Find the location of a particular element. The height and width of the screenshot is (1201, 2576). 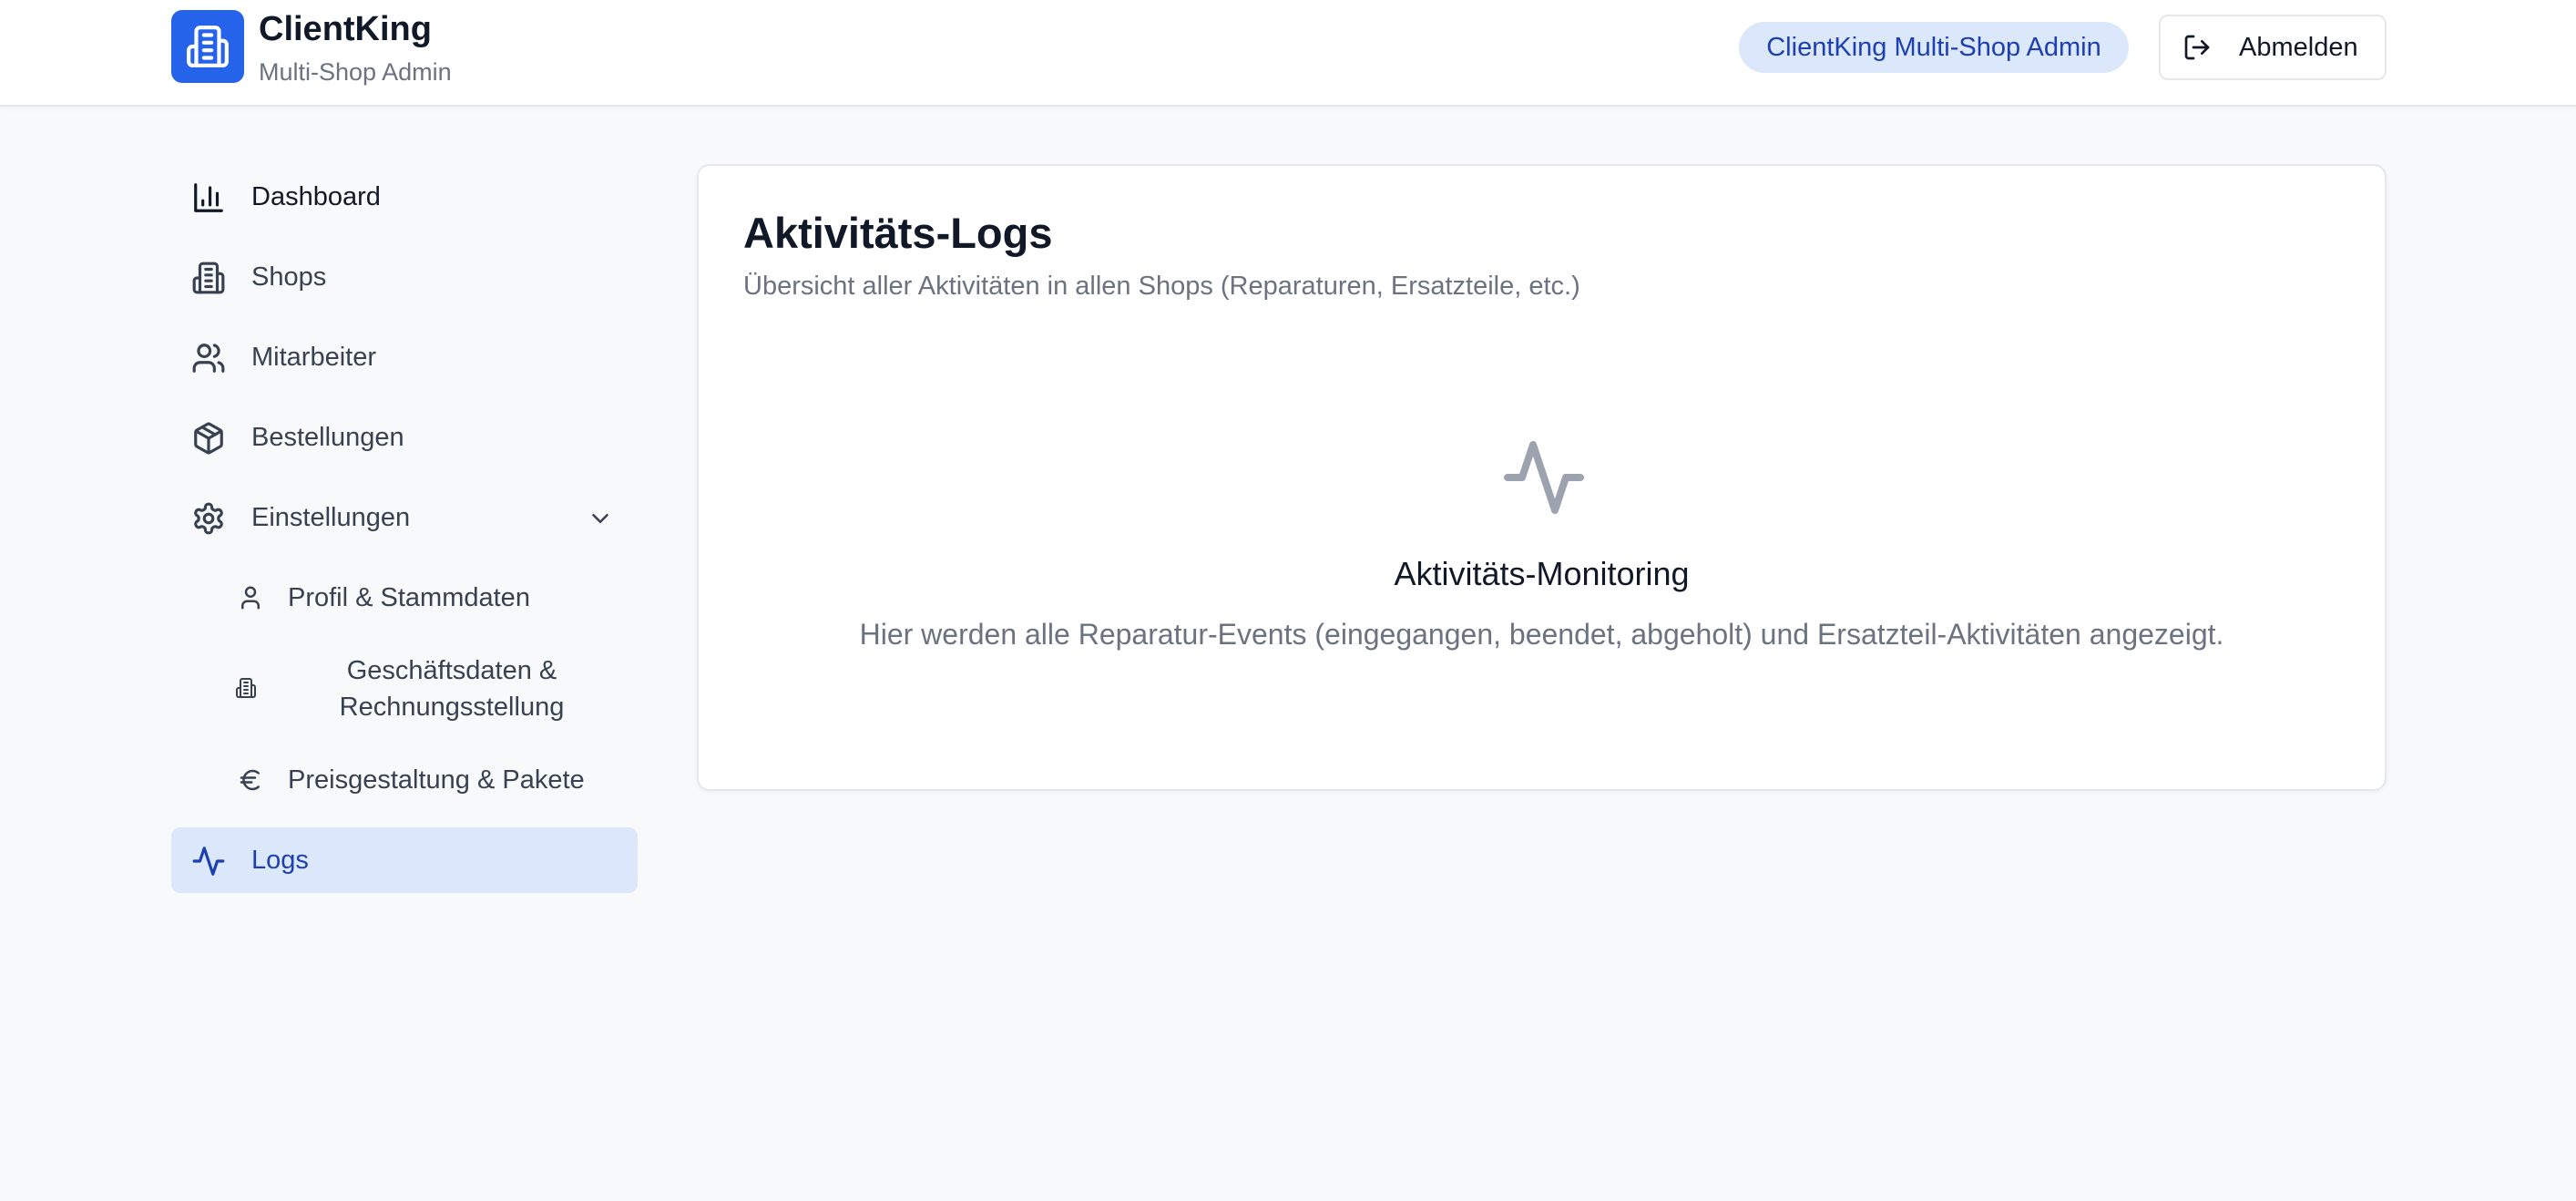

sidebar-subitem-preise: Preisgestaltung & Pakete is located at coordinates (432, 780).